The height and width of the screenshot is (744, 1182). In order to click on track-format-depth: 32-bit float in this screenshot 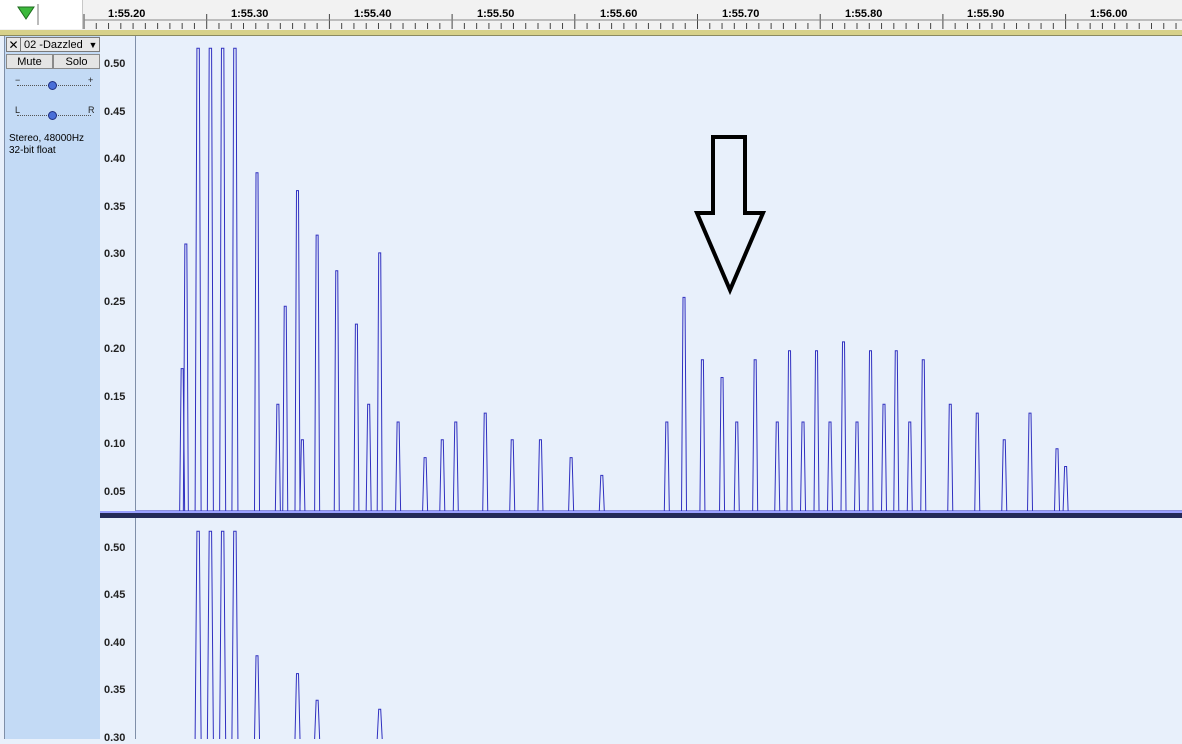, I will do `click(32, 150)`.